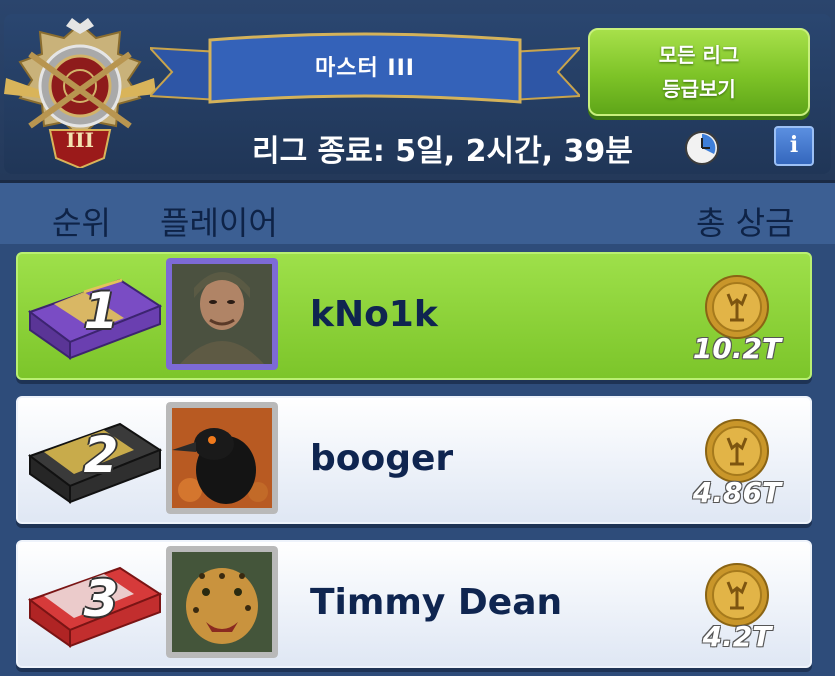 The height and width of the screenshot is (676, 835). What do you see at coordinates (699, 55) in the screenshot?
I see `view-all-leagues-label-line1: 모든 리그` at bounding box center [699, 55].